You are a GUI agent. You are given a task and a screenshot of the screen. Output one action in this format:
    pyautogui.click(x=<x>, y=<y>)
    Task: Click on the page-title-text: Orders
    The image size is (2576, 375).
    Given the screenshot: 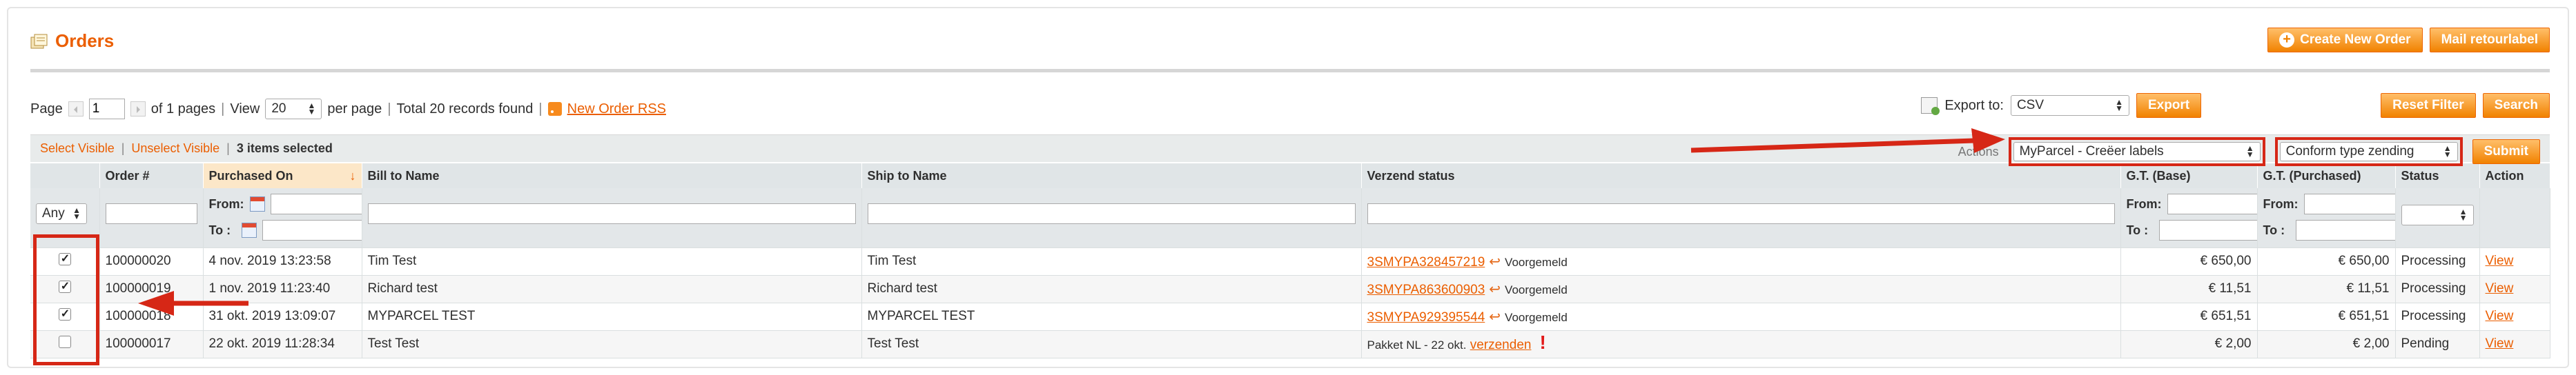 What is the action you would take?
    pyautogui.click(x=85, y=40)
    